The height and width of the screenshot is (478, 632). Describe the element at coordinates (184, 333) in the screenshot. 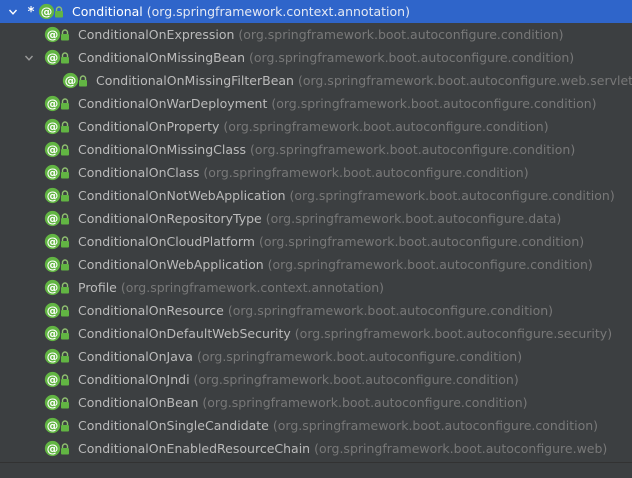

I see `class-name: ConditionalOnDefaultWebSecurity` at that location.